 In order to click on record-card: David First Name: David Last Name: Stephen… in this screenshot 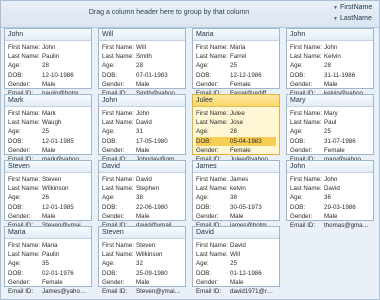, I will do `click(142, 194)`.